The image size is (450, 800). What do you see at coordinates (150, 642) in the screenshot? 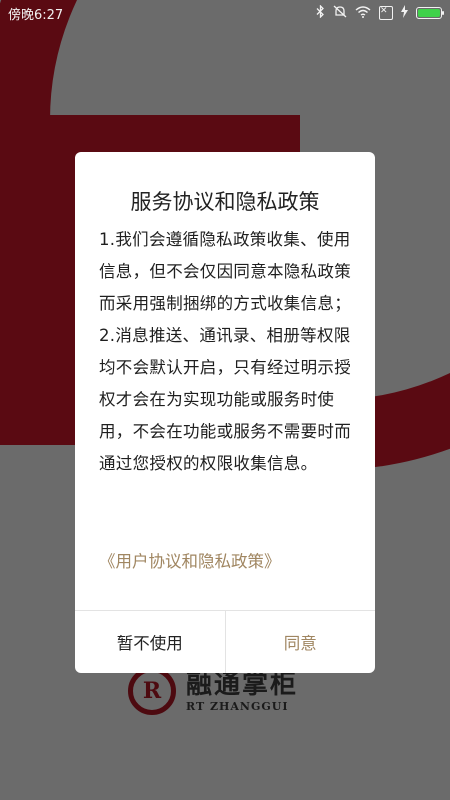
I see `decline-button: 暂不使用` at bounding box center [150, 642].